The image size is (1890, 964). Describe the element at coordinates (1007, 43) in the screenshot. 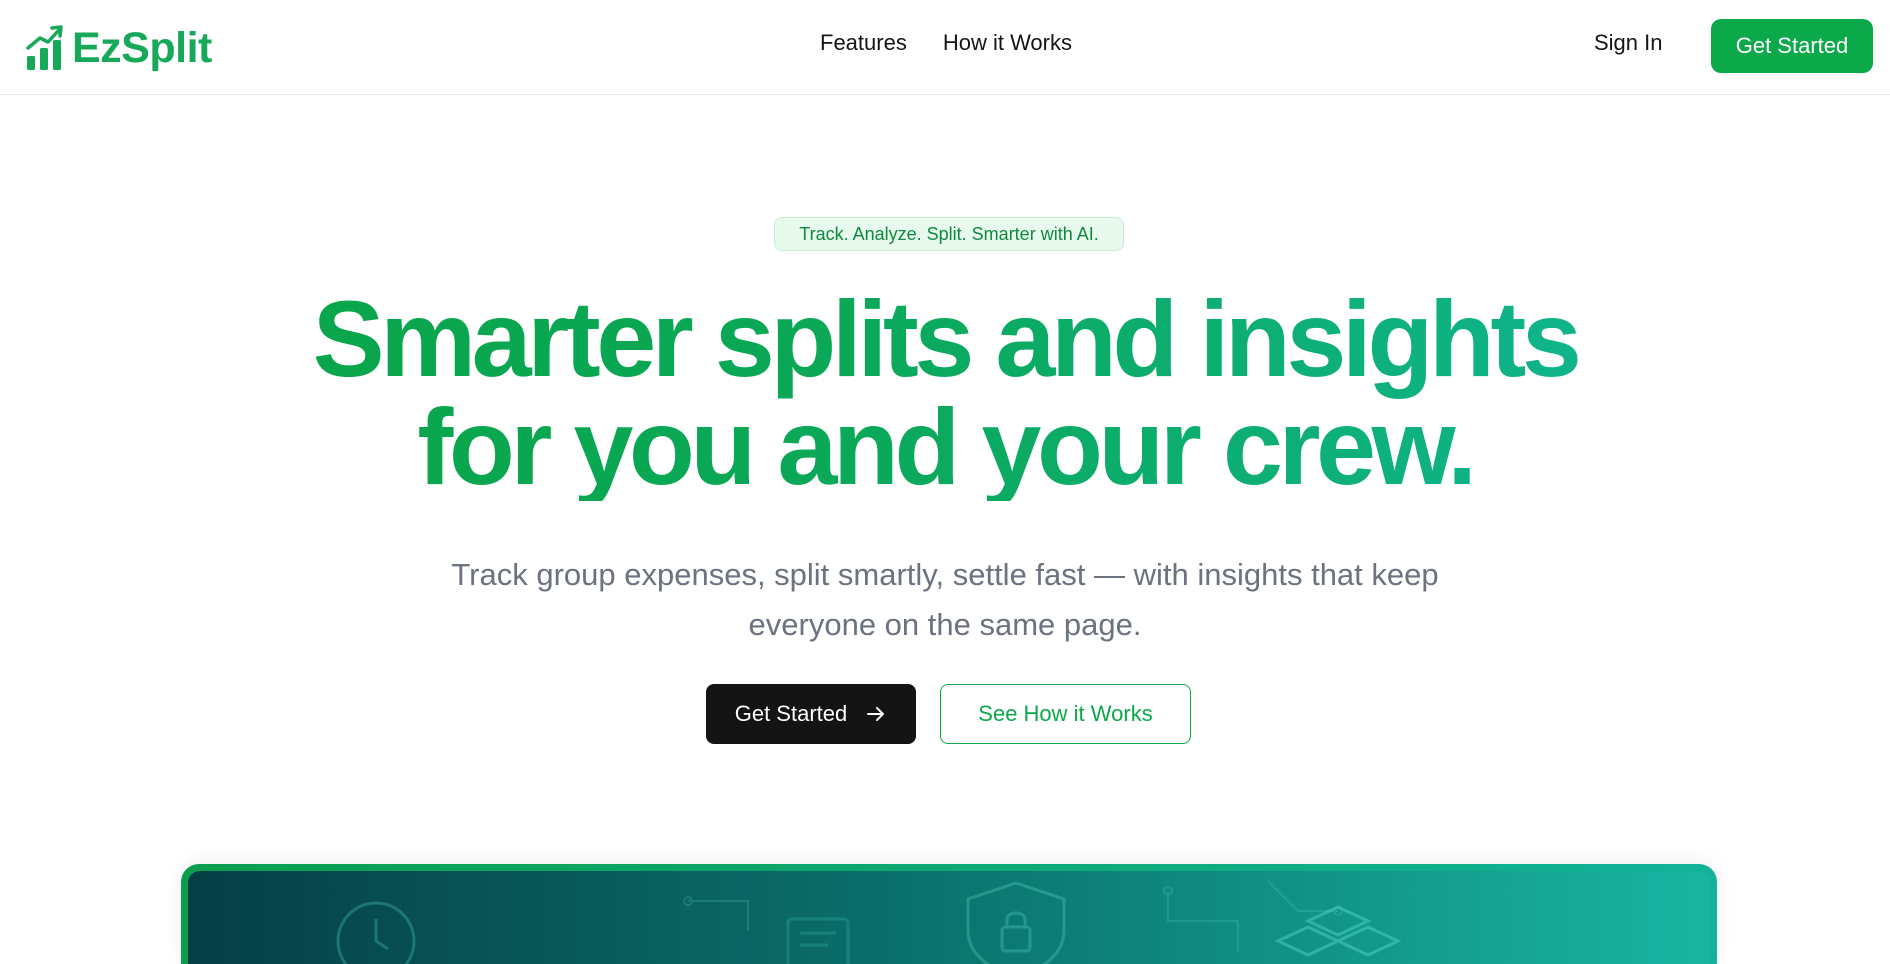

I see `nav-link-how-it-works: How it Works` at that location.